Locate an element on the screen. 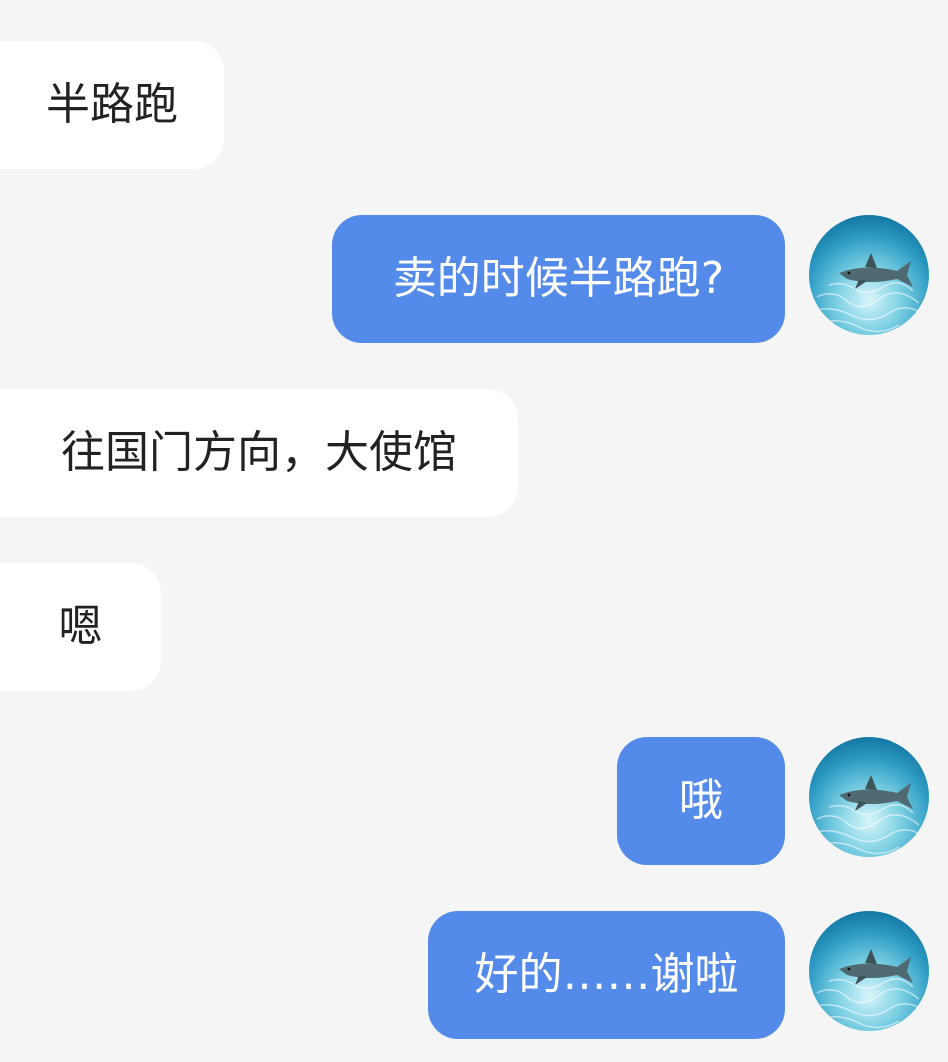 This screenshot has height=1062, width=948. message-text: 嗯 is located at coordinates (80, 626).